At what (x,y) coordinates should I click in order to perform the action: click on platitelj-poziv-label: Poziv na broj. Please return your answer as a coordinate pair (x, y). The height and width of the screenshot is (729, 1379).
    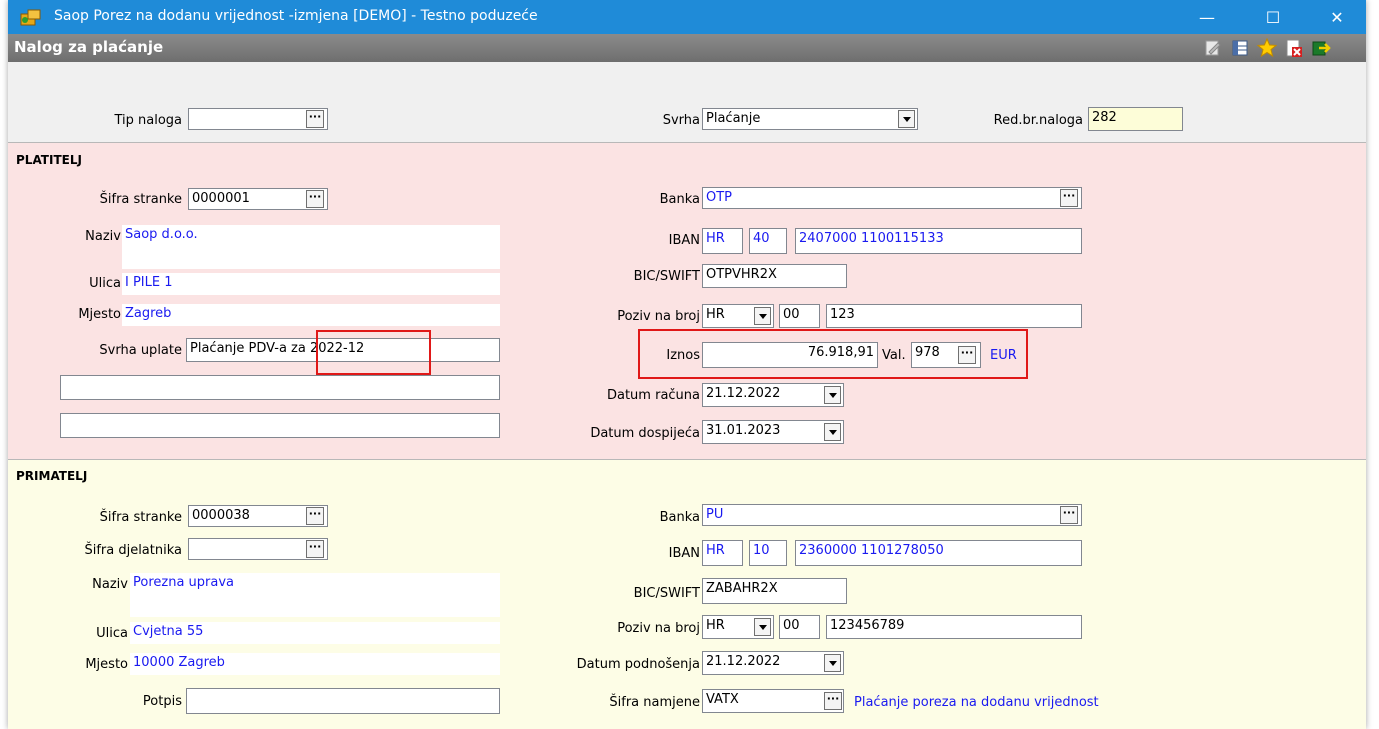
    Looking at the image, I should click on (658, 316).